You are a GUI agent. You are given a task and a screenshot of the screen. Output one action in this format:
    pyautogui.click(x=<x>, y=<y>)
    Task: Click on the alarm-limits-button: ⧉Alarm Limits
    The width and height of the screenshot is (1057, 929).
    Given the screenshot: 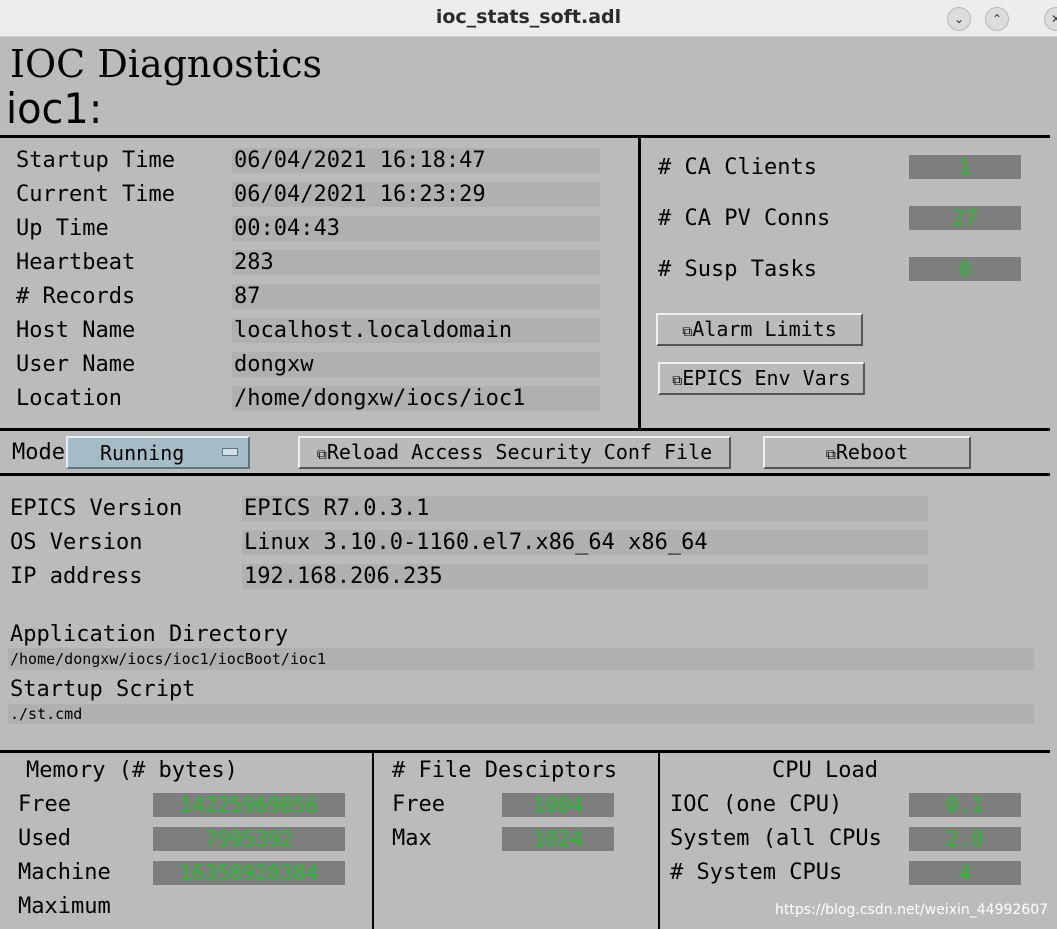 What is the action you would take?
    pyautogui.click(x=759, y=329)
    